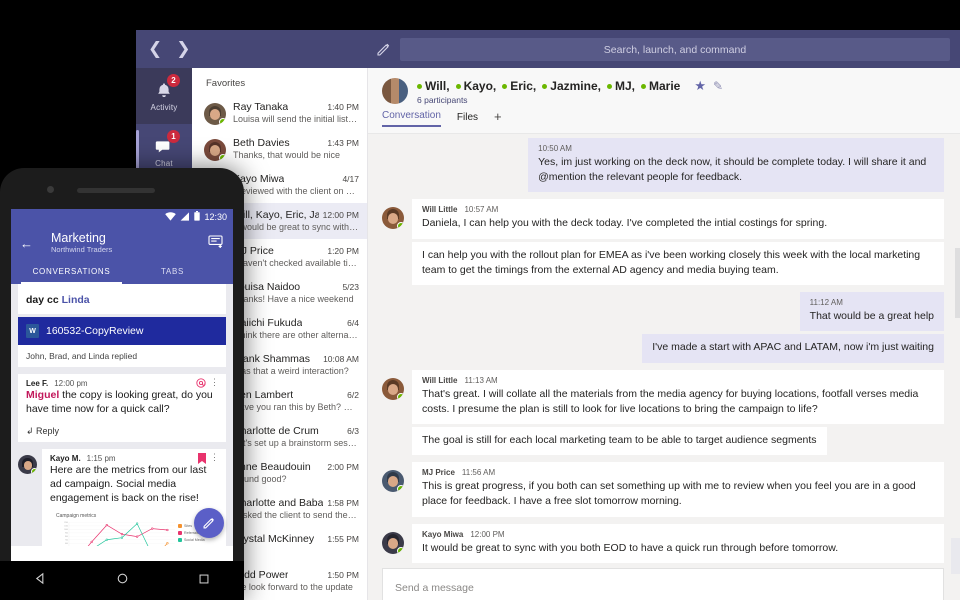 The width and height of the screenshot is (960, 600). Describe the element at coordinates (871, 312) in the screenshot. I see `message-bubble: 11:12 AM That would be a great help` at that location.